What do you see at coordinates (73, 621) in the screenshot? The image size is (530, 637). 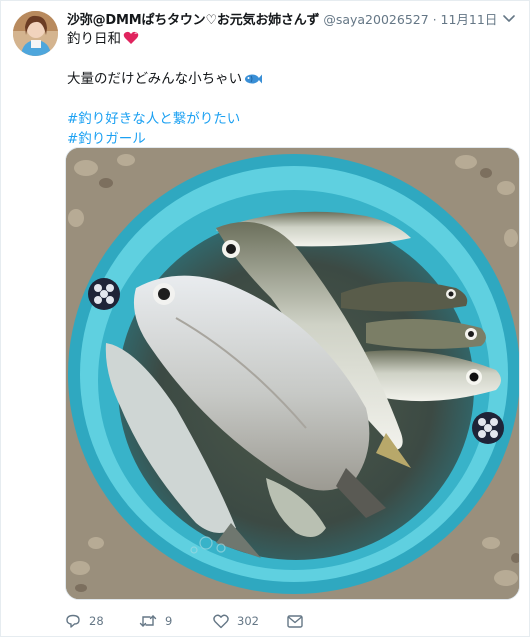 I see `reply-icon` at bounding box center [73, 621].